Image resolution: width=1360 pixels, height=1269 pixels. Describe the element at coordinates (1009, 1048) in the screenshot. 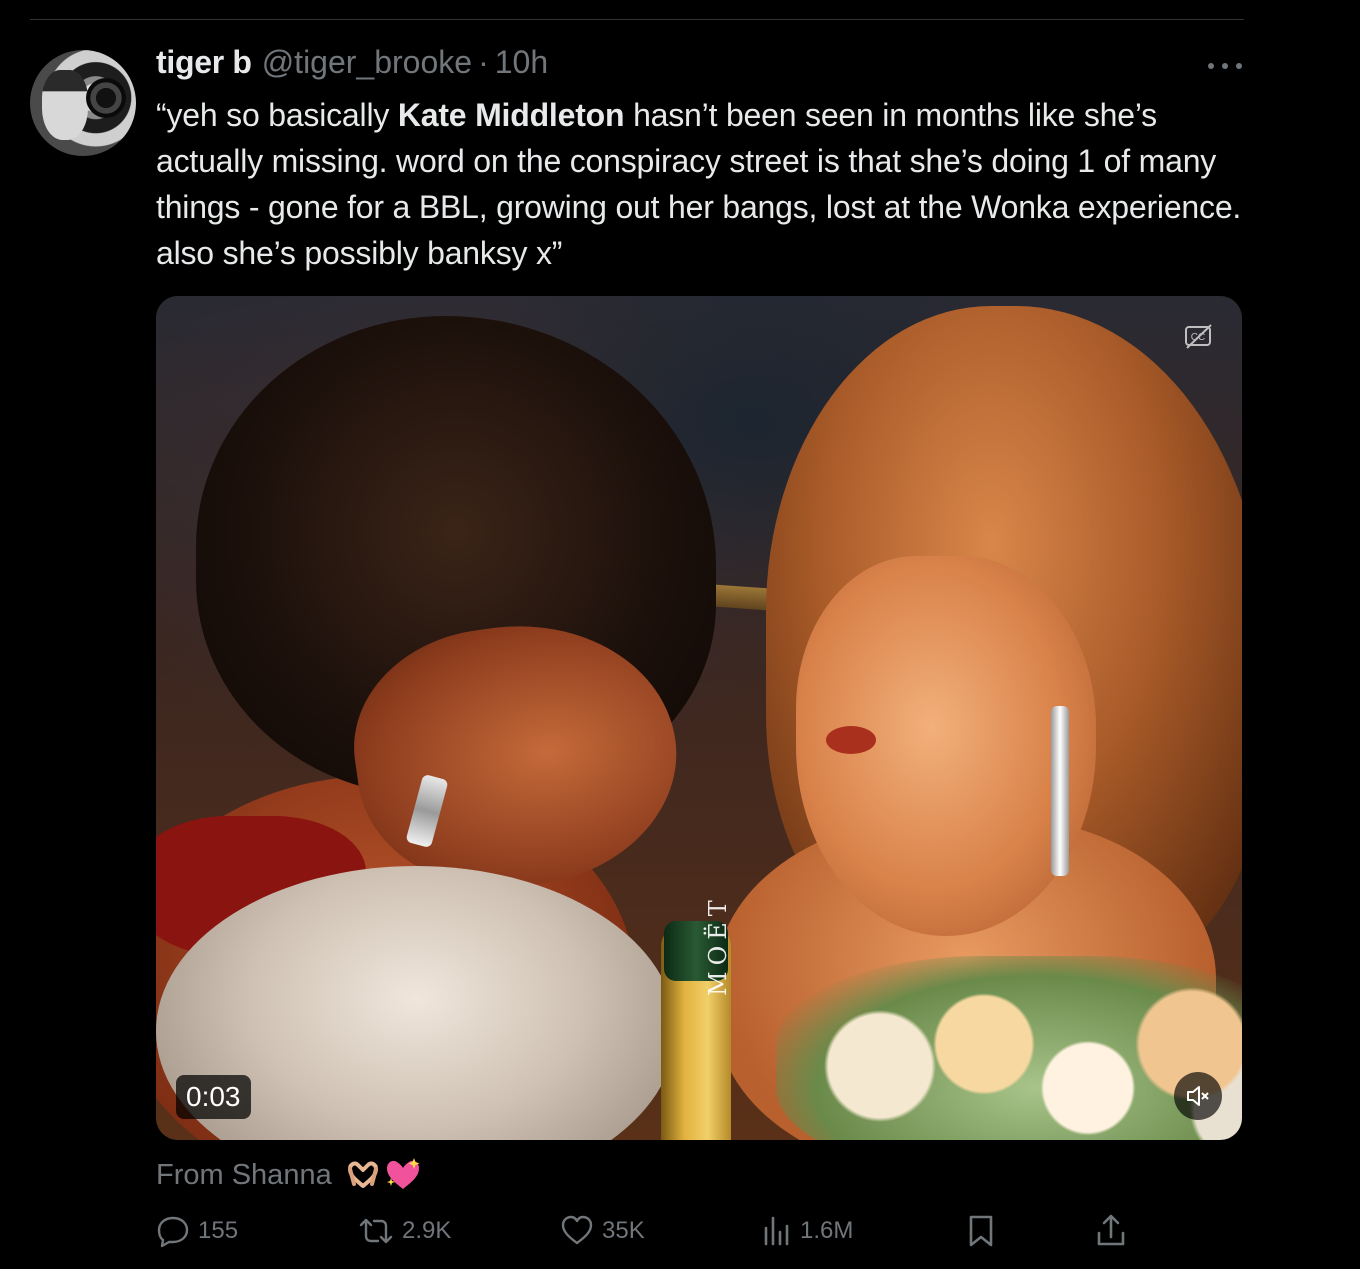

I see `video-flowers` at that location.